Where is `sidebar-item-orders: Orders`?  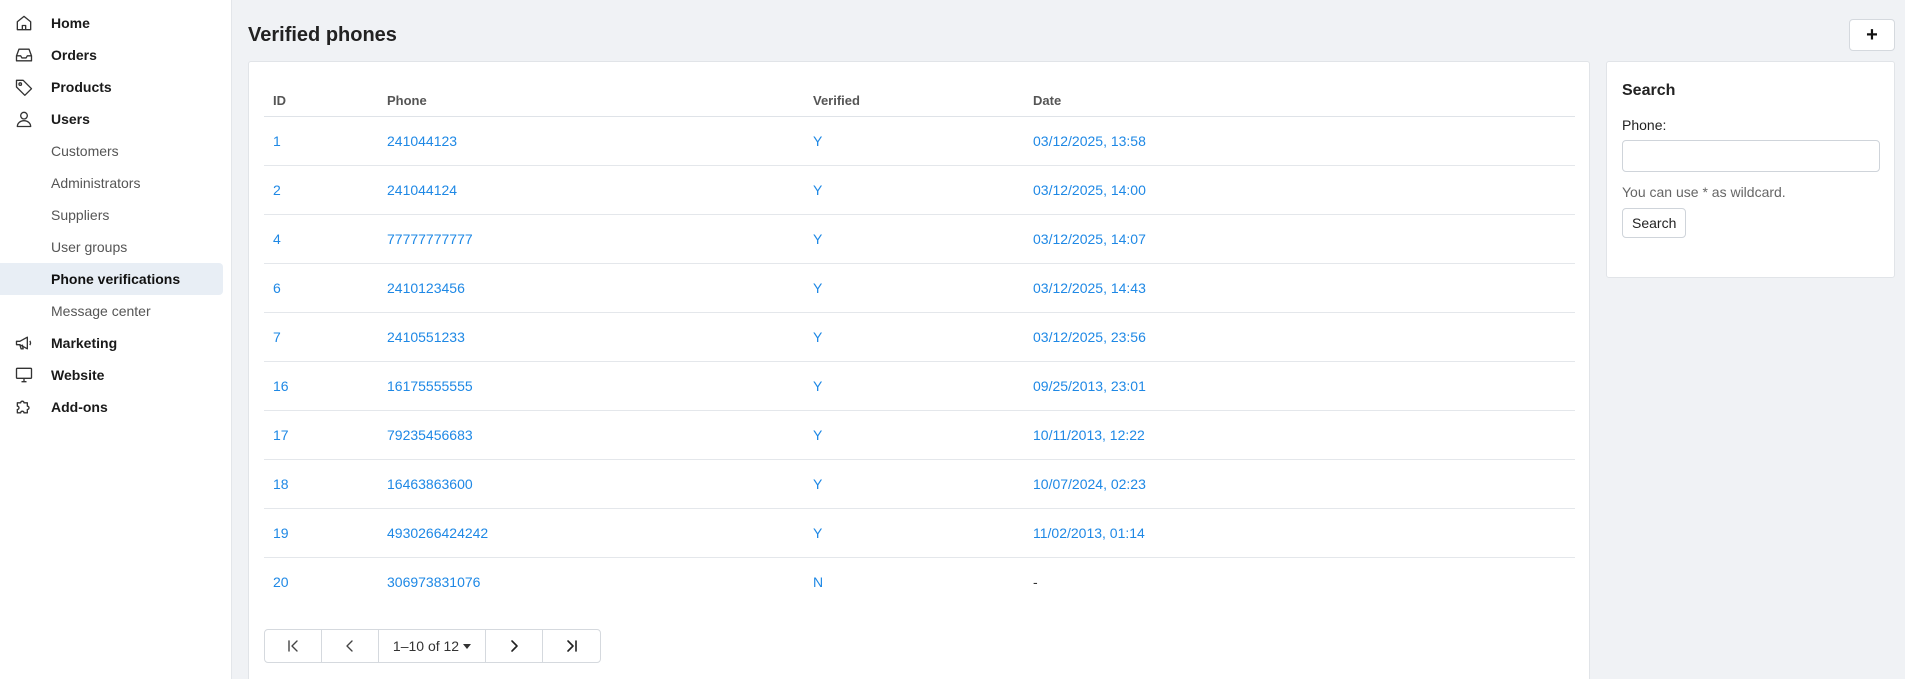
sidebar-item-orders: Orders is located at coordinates (115, 55).